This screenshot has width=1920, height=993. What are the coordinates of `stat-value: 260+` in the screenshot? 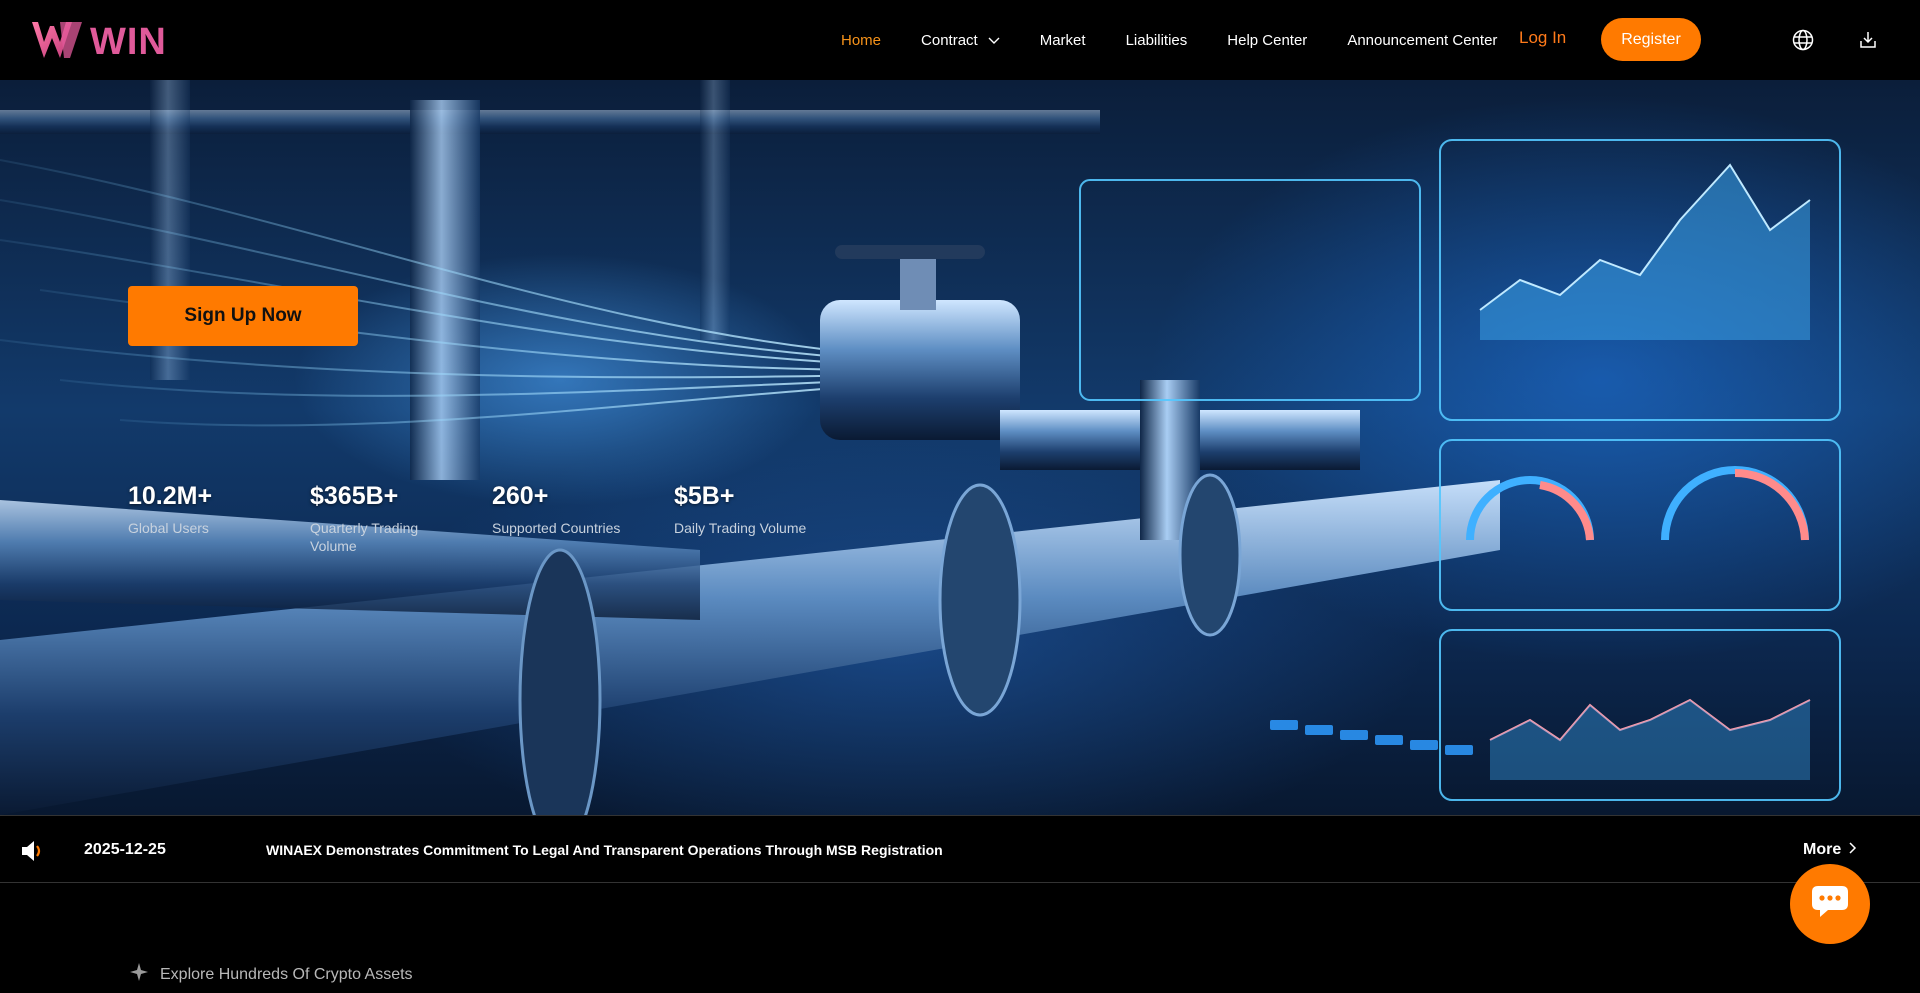 It's located at (520, 496).